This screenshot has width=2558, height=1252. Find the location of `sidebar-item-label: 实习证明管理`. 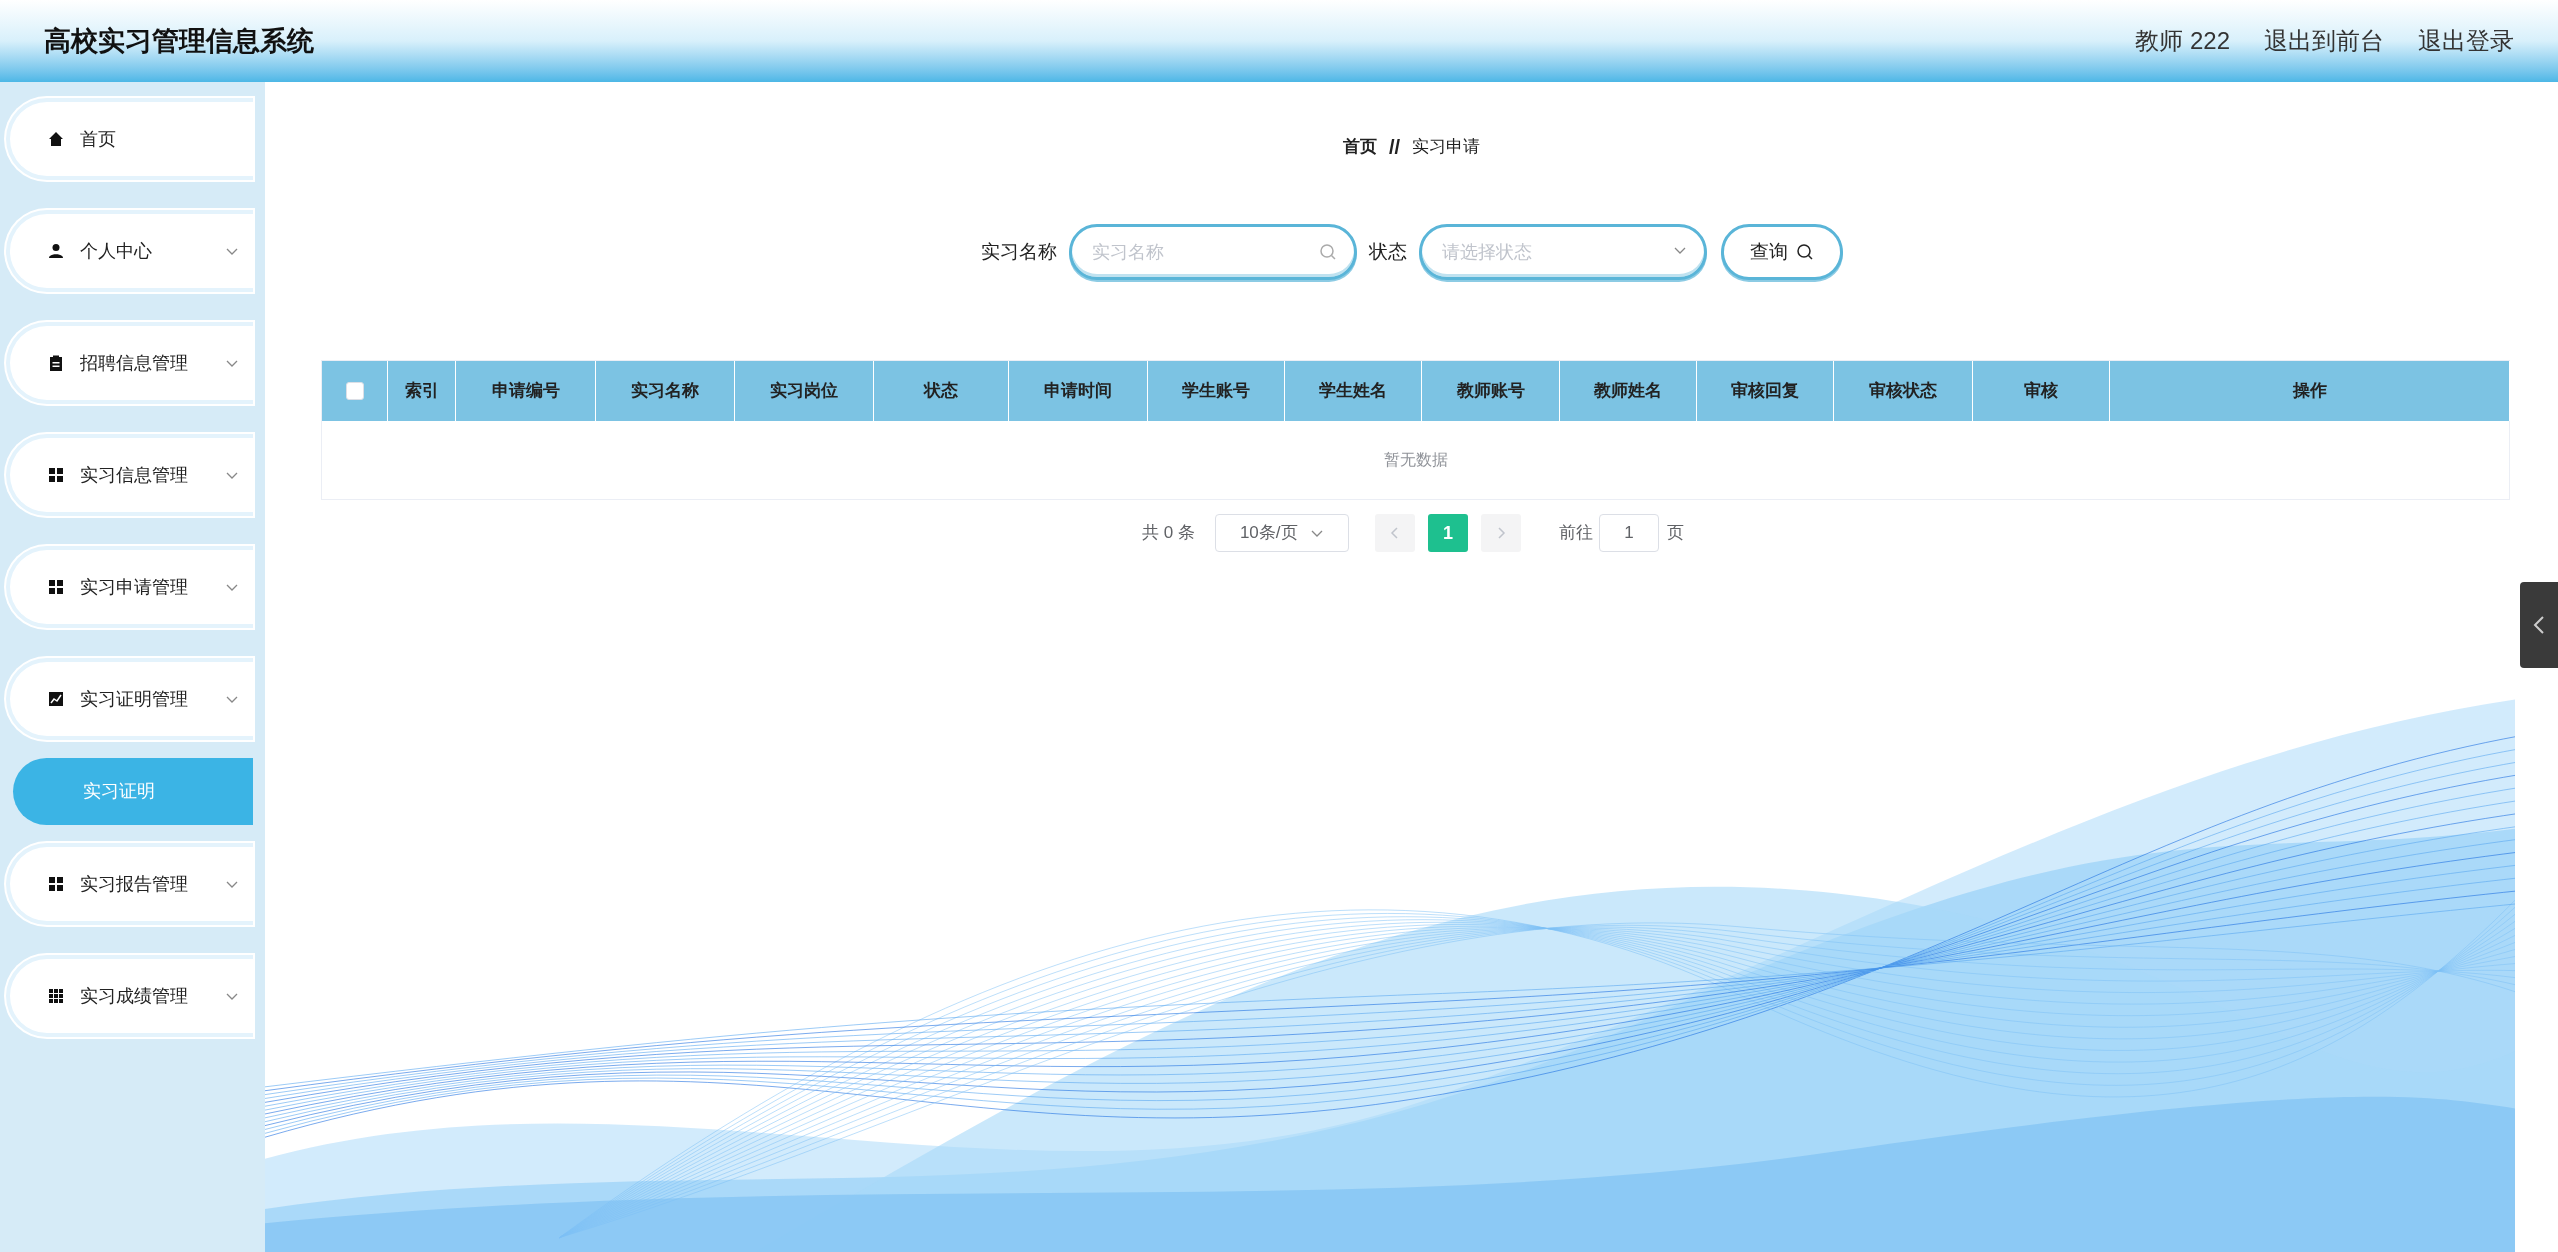

sidebar-item-label: 实习证明管理 is located at coordinates (134, 699).